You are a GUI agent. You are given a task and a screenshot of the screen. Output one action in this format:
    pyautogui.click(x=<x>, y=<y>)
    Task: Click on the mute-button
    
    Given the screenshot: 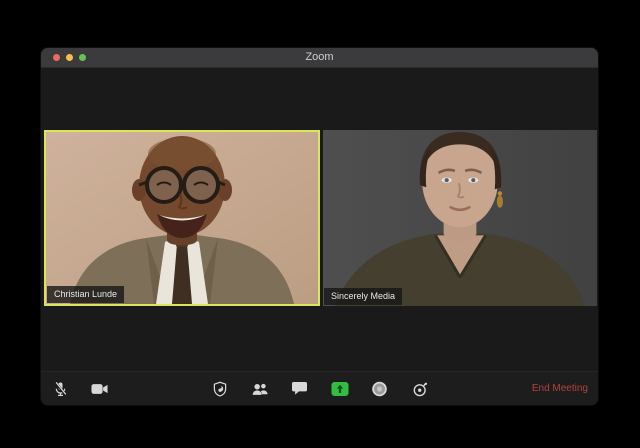 What is the action you would take?
    pyautogui.click(x=60, y=388)
    